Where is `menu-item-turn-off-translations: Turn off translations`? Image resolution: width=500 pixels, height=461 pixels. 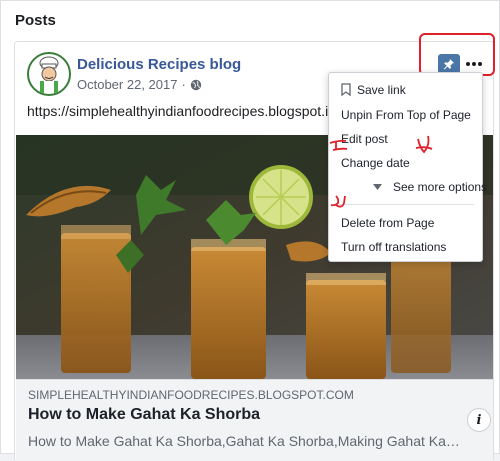
menu-item-turn-off-translations: Turn off translations is located at coordinates (393, 247).